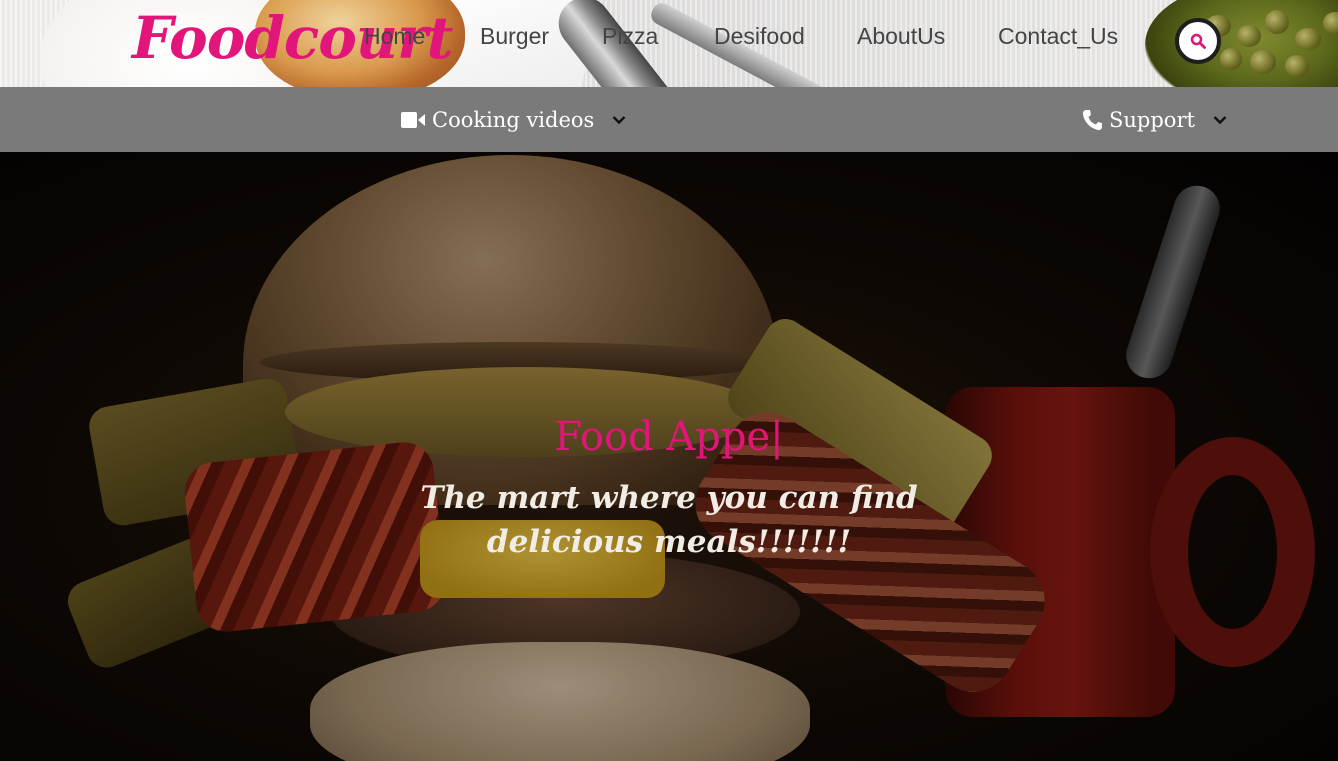 This screenshot has height=761, width=1338. What do you see at coordinates (901, 36) in the screenshot?
I see `nav-link-aboutus: AboutUs` at bounding box center [901, 36].